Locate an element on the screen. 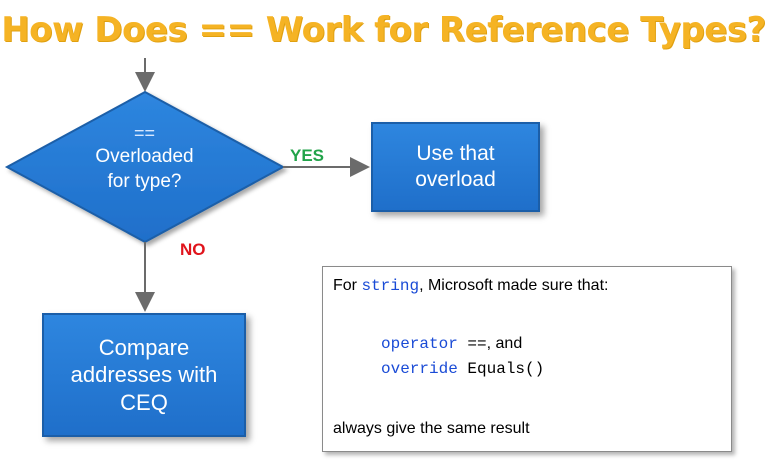 The image size is (767, 472). compare-line1: Compare is located at coordinates (144, 347).